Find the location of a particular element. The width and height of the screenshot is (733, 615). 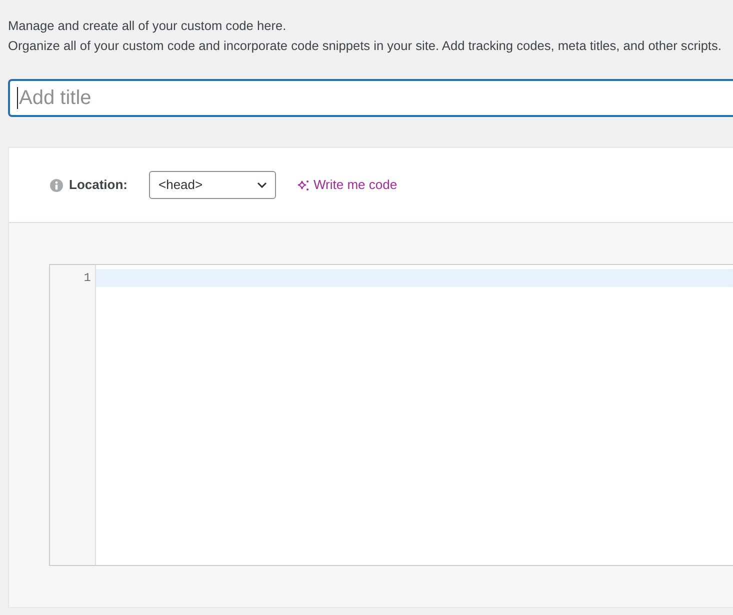

title-input-field: Add title is located at coordinates (370, 98).